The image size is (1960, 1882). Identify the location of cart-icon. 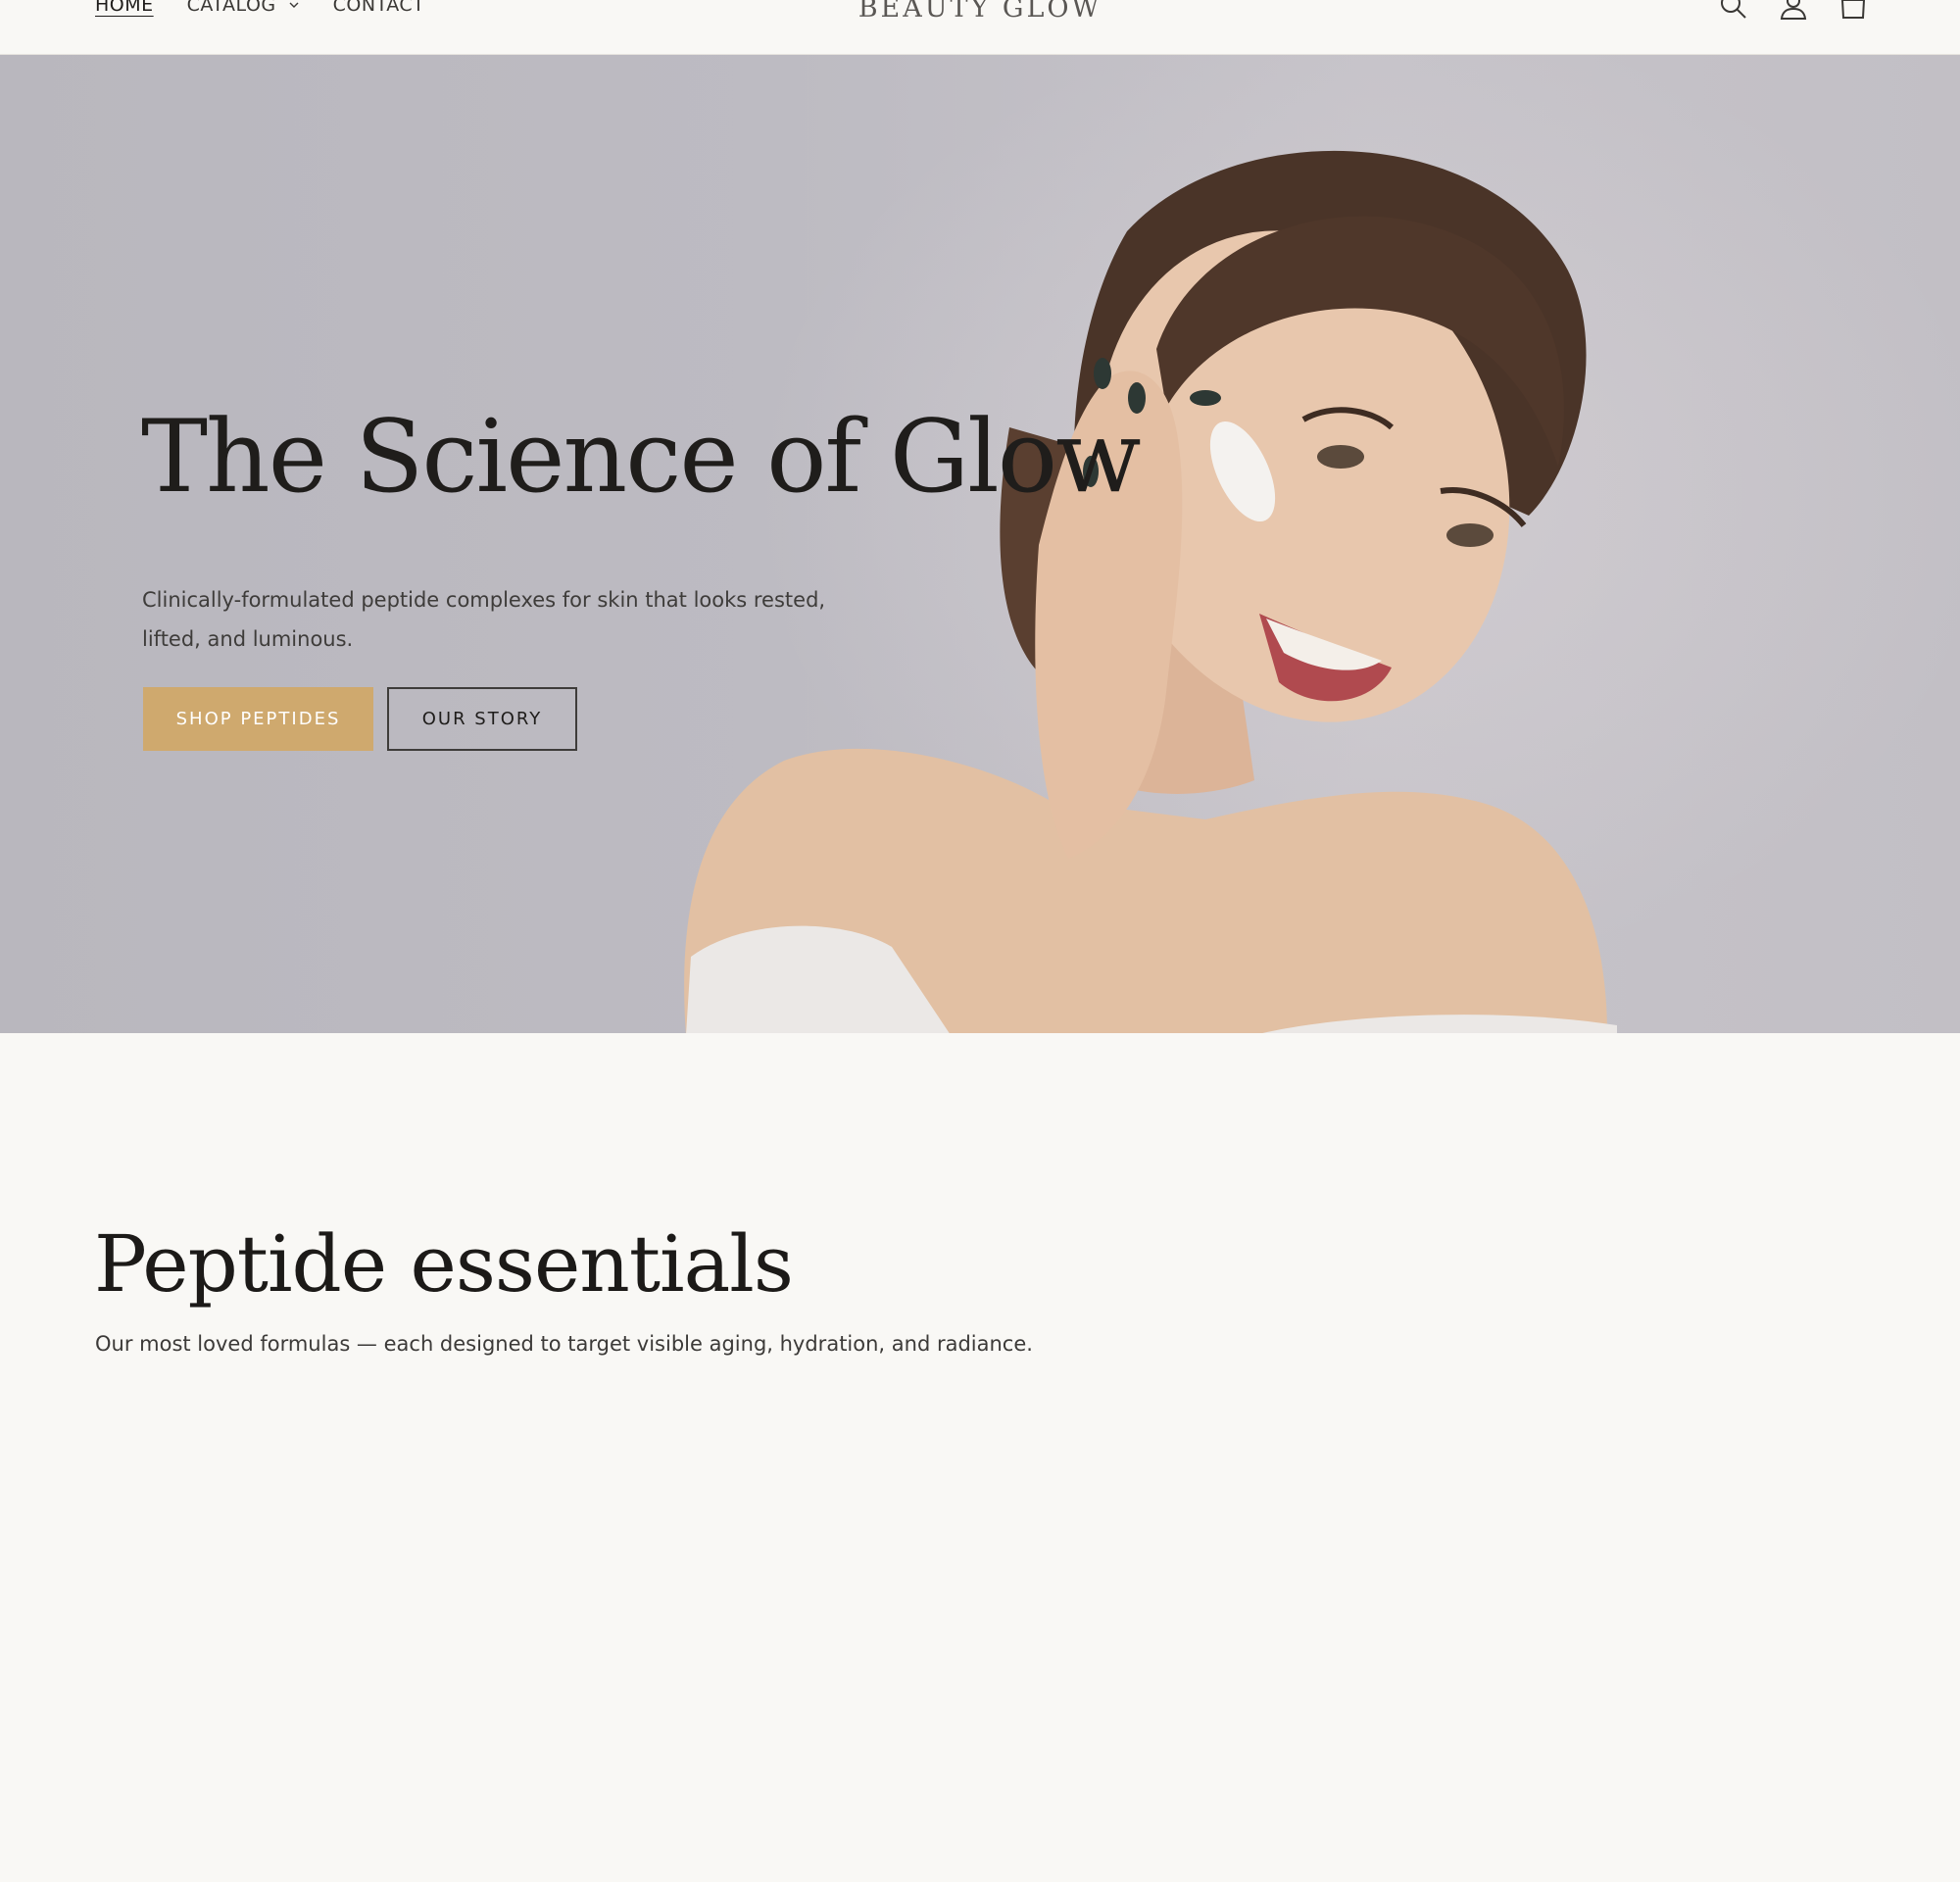
(1854, 11).